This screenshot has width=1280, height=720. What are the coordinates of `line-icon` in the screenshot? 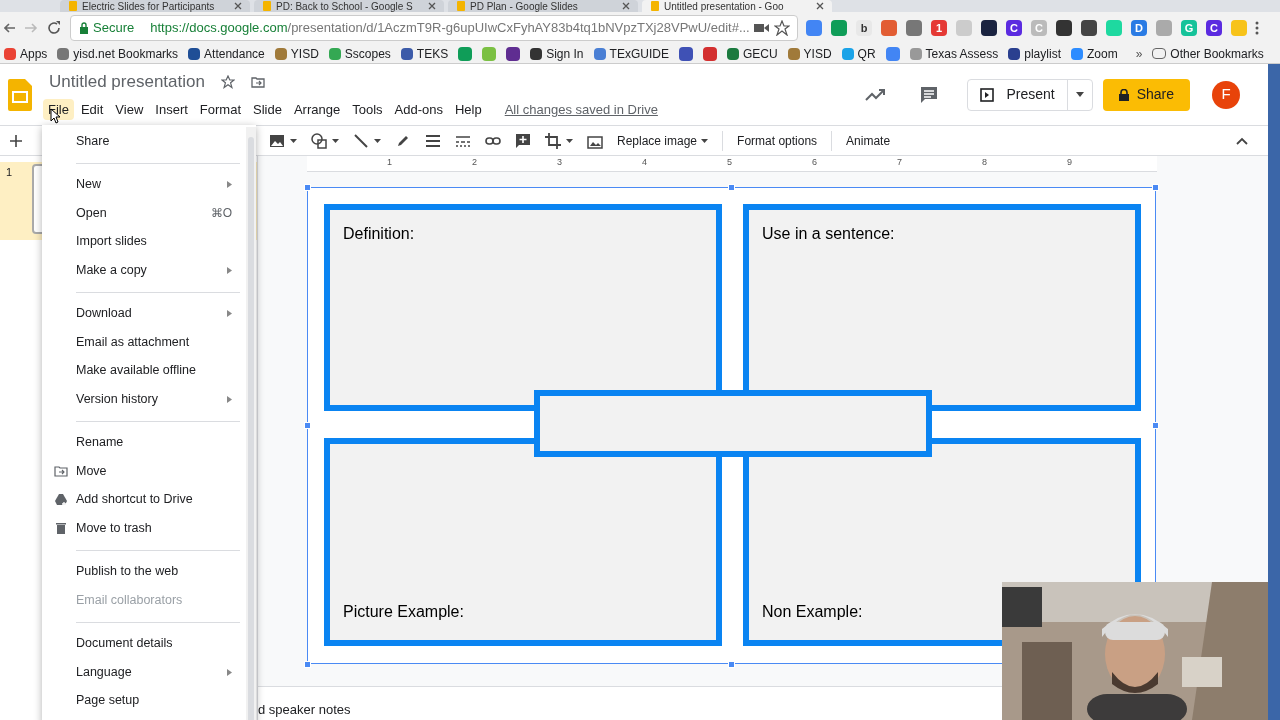 It's located at (361, 140).